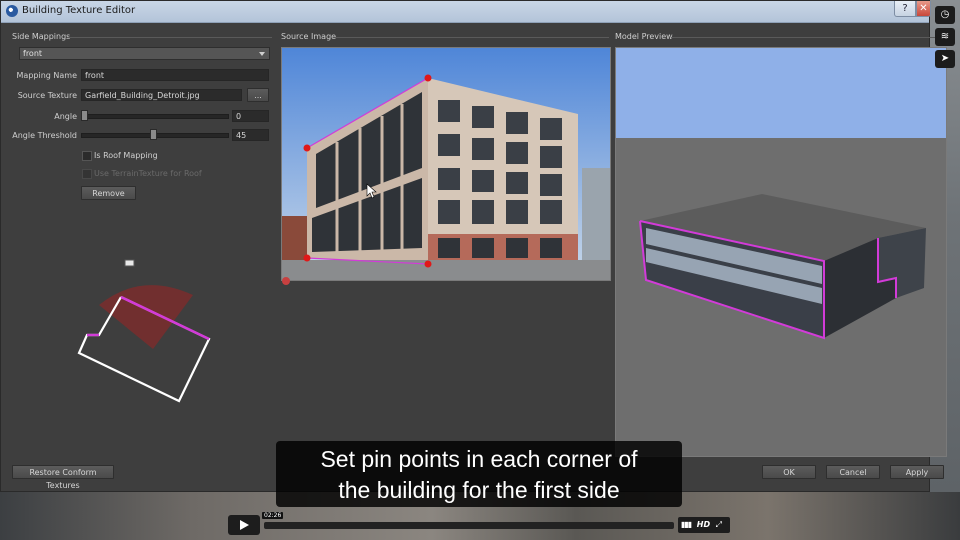 This screenshot has width=960, height=540. I want to click on ok-button: OK, so click(789, 472).